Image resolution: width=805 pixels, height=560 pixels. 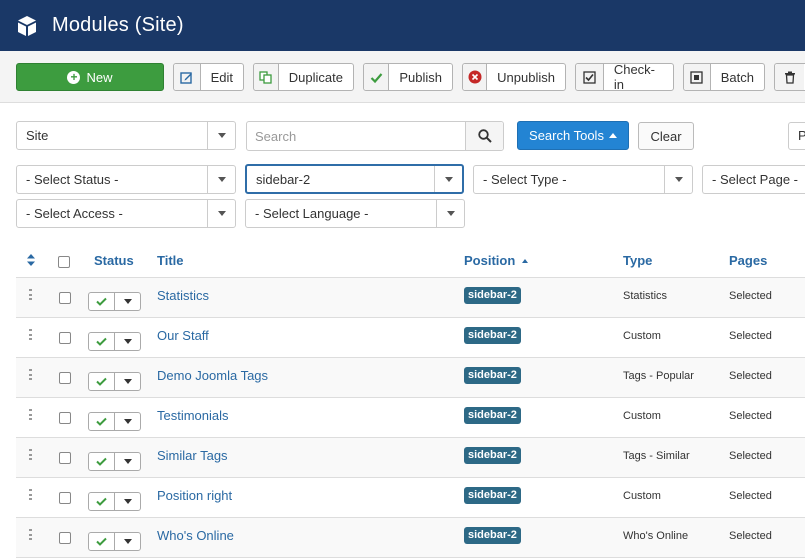 I want to click on page-select: - Select Page -, so click(x=753, y=179).